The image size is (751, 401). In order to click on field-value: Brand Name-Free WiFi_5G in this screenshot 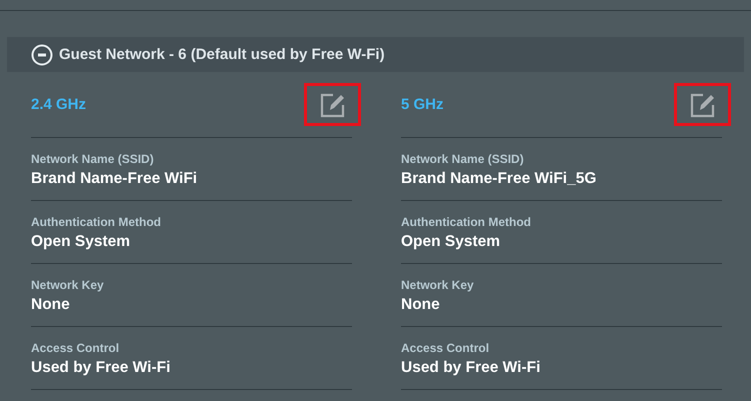, I will do `click(499, 179)`.